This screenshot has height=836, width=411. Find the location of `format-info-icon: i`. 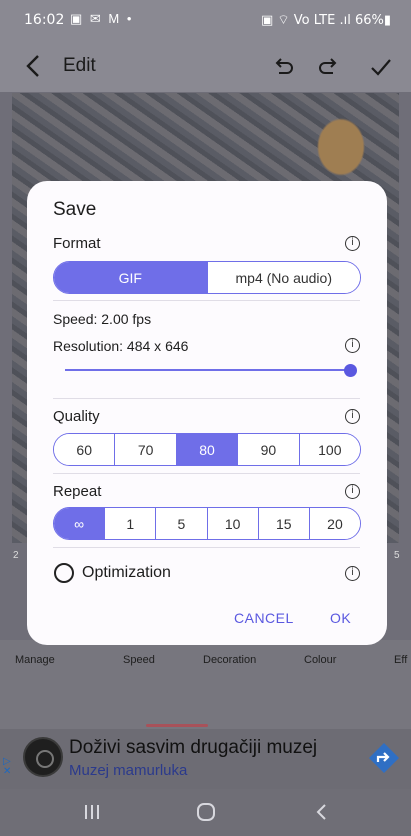

format-info-icon: i is located at coordinates (352, 243).